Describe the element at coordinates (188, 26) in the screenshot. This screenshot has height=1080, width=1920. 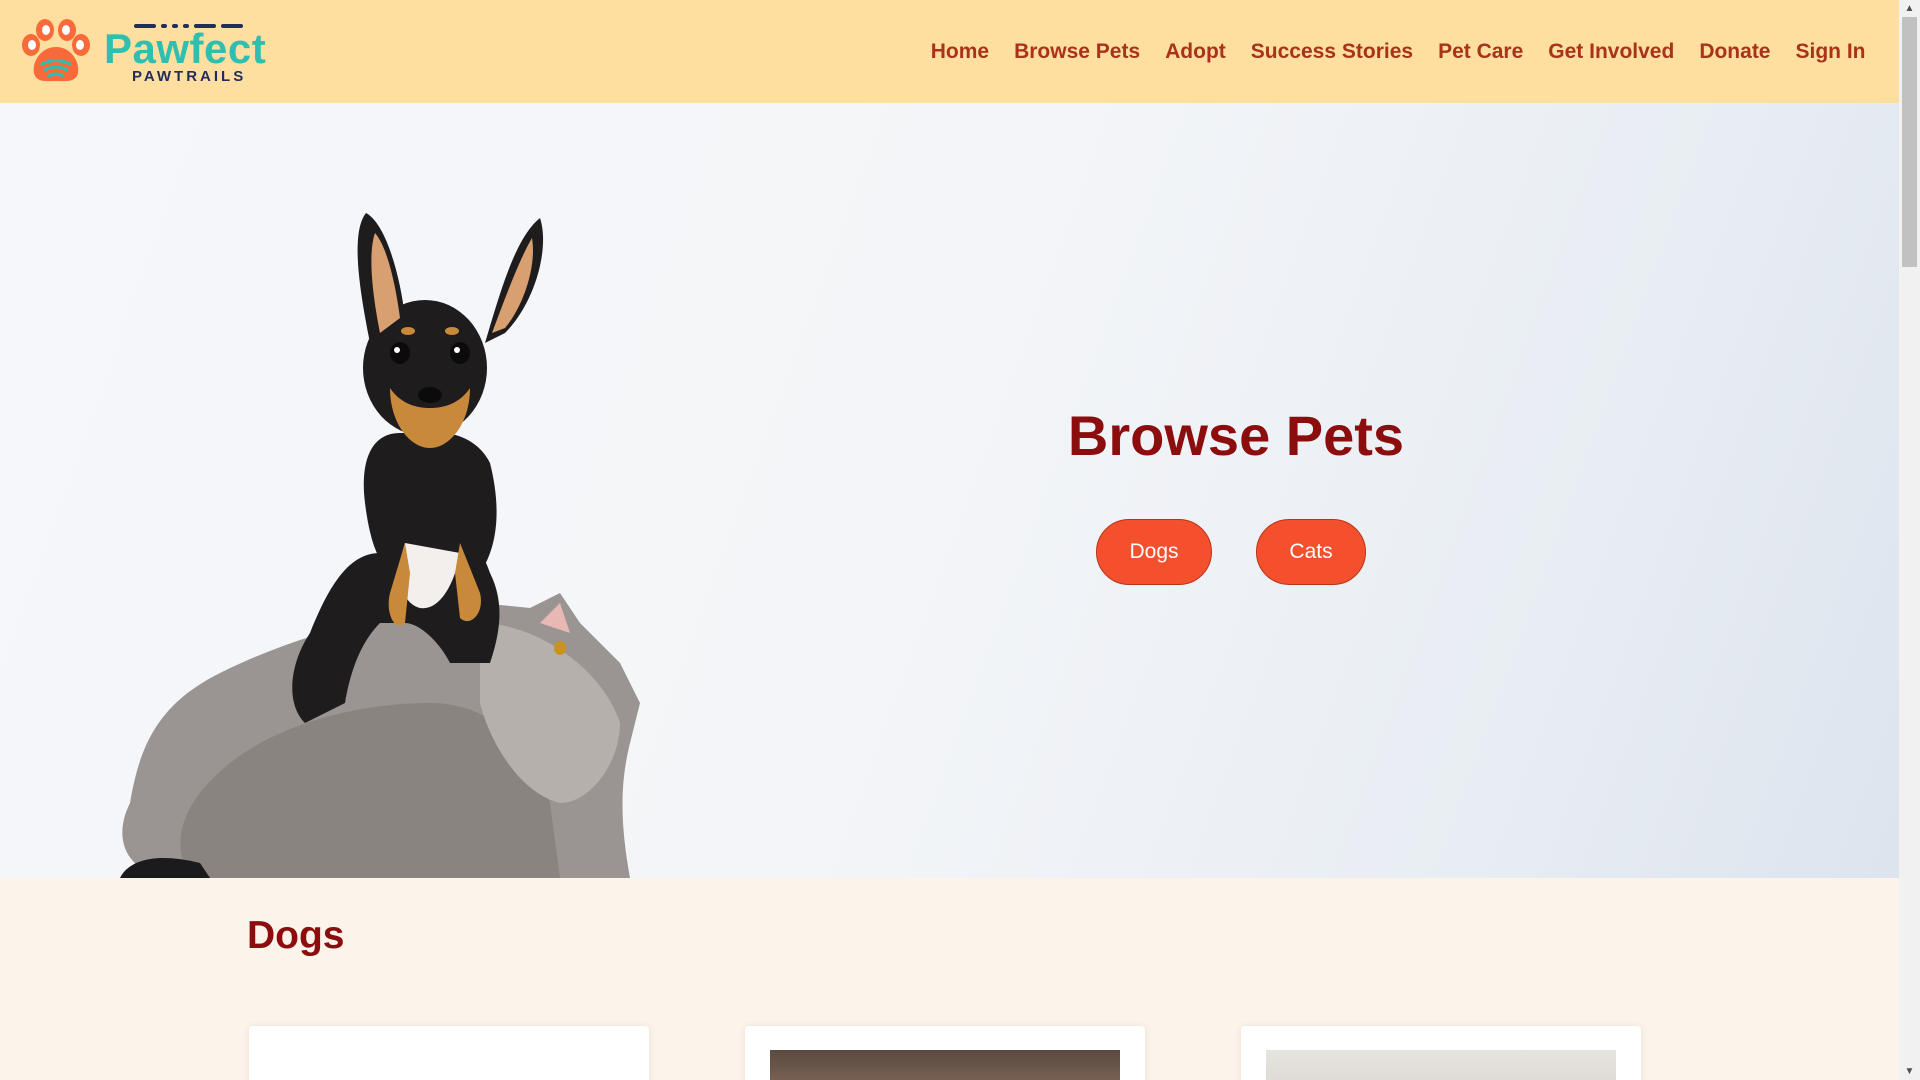
I see `logo-dots` at that location.